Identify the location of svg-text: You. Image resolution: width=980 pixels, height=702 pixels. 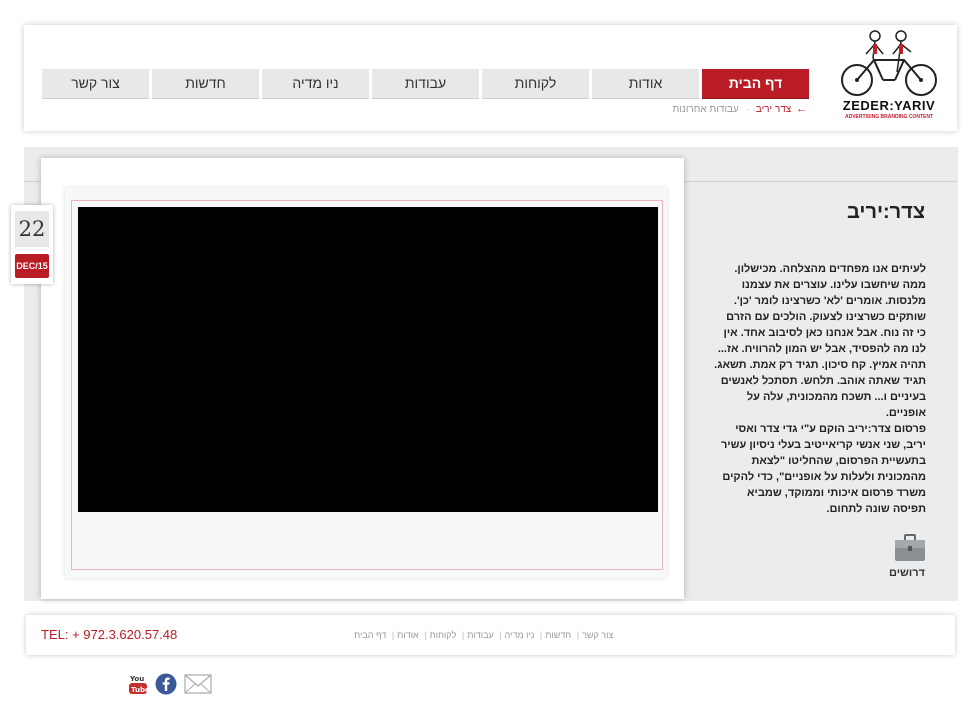
(136, 679).